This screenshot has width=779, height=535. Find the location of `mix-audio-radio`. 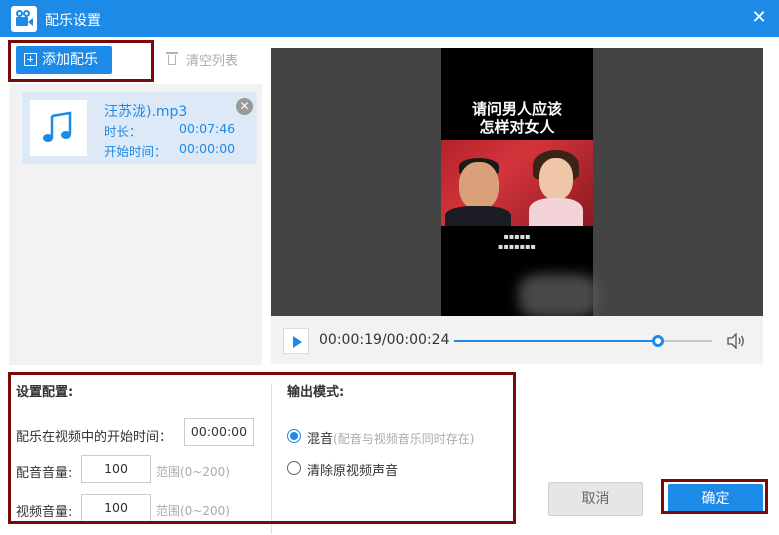

mix-audio-radio is located at coordinates (294, 436).